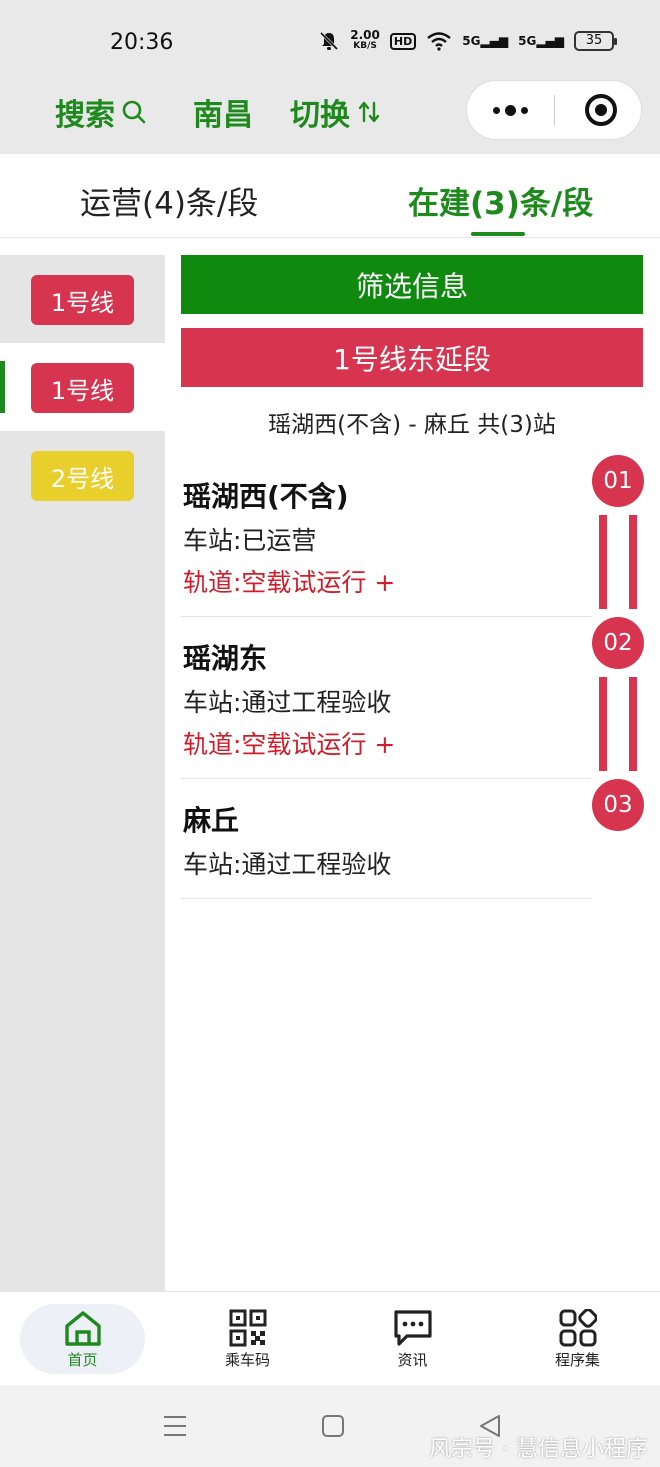 The image size is (660, 1467). Describe the element at coordinates (412, 284) in the screenshot. I see `filter-info-button: 筛选信息` at that location.